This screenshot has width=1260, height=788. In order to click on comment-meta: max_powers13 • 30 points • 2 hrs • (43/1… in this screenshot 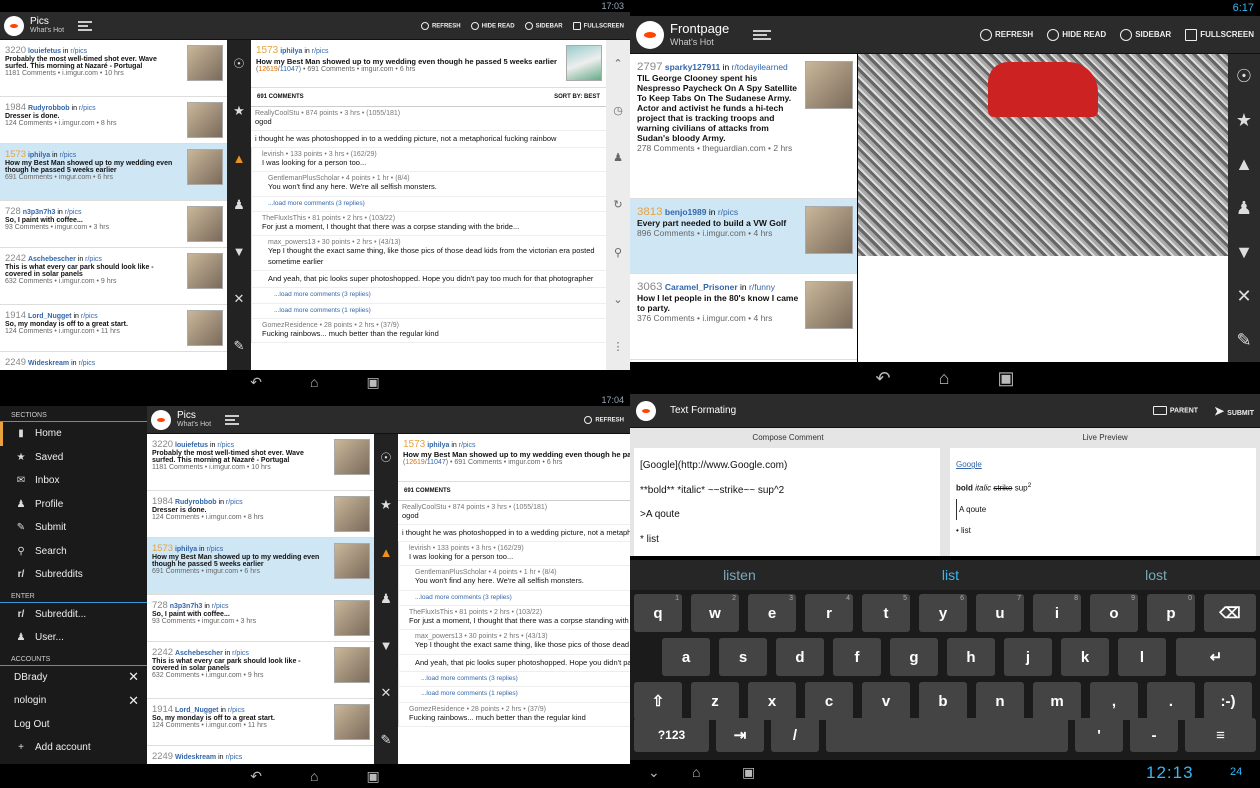, I will do `click(434, 242)`.